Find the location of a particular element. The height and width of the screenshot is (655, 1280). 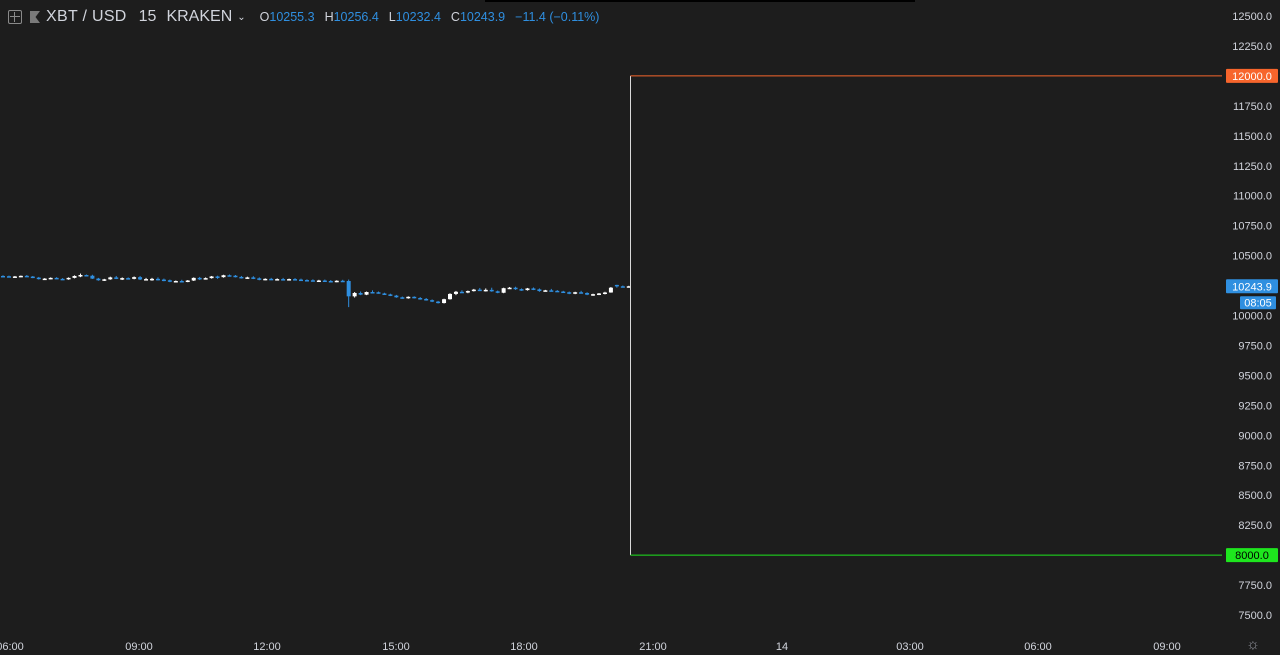

price-axis-tick-label: 11500.0 is located at coordinates (1252, 137).